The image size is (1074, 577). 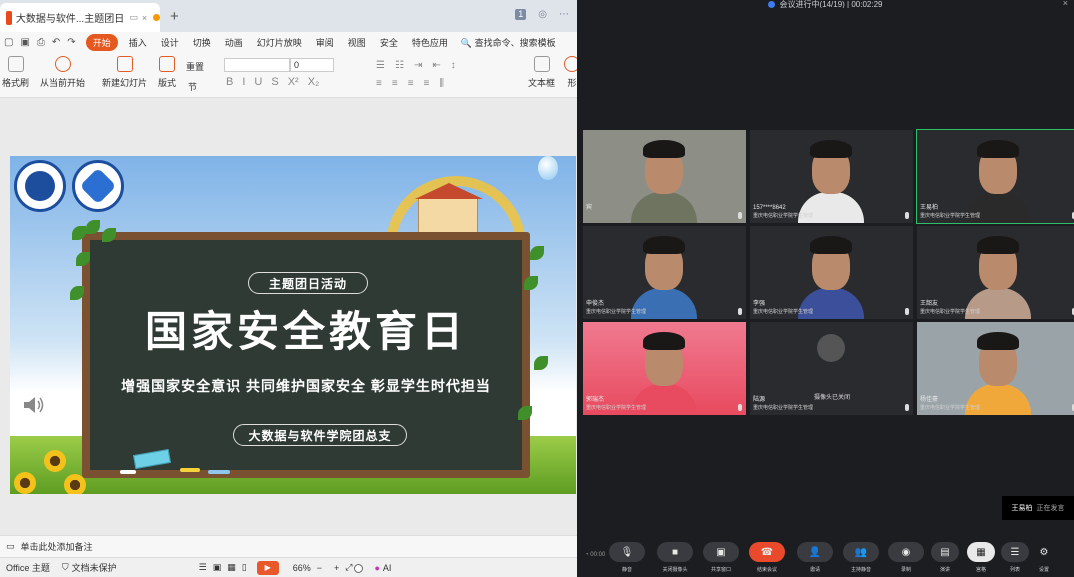 What do you see at coordinates (998, 341) in the screenshot?
I see `participant-hair` at bounding box center [998, 341].